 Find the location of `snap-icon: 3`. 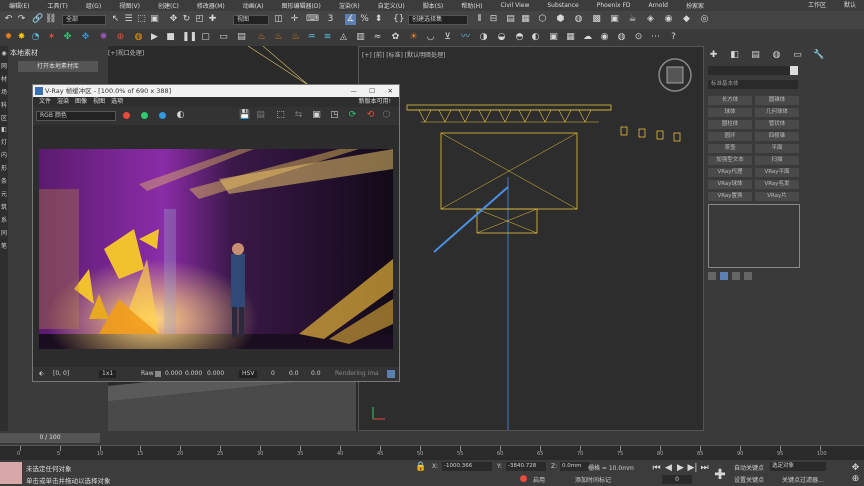

snap-icon: 3 is located at coordinates (330, 19).